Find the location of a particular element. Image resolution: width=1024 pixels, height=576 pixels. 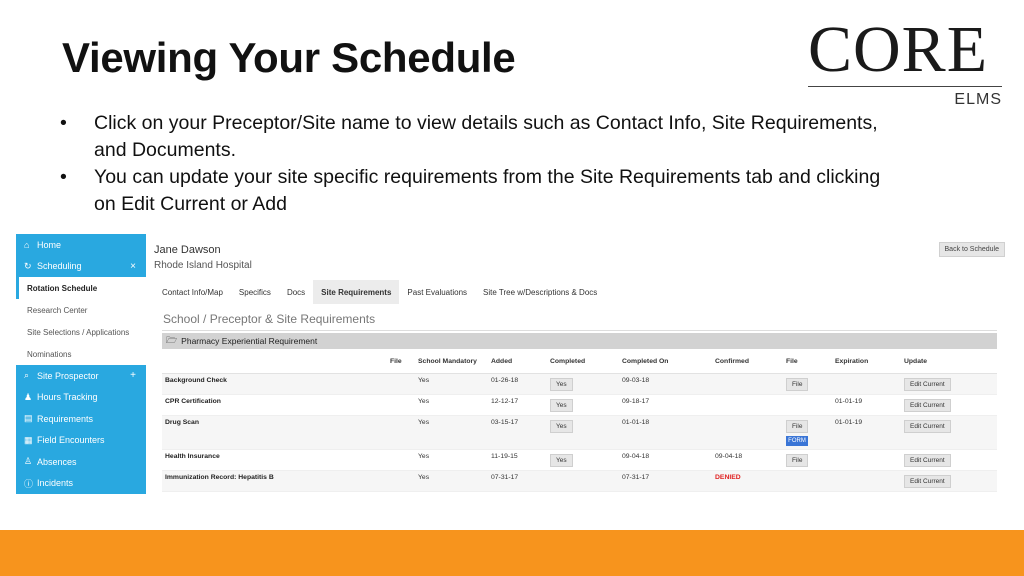

confirmed-date: 09-04-18 is located at coordinates (729, 456).